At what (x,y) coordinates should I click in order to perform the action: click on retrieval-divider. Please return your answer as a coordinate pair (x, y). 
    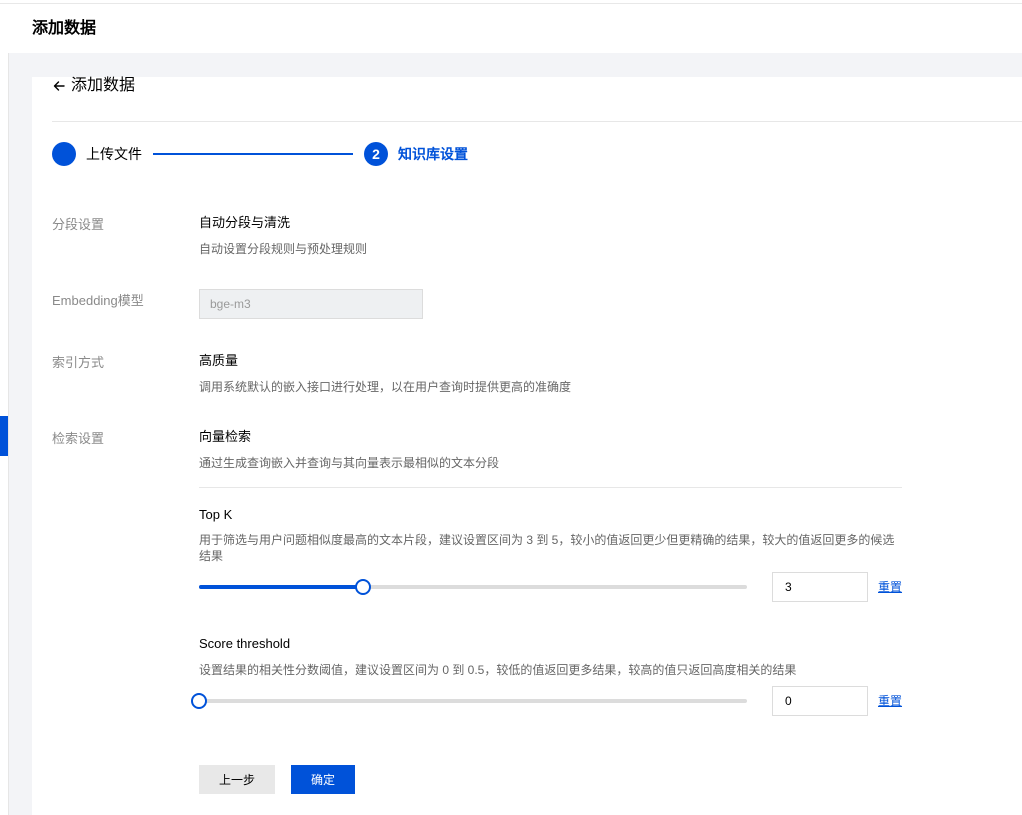
    Looking at the image, I should click on (550, 487).